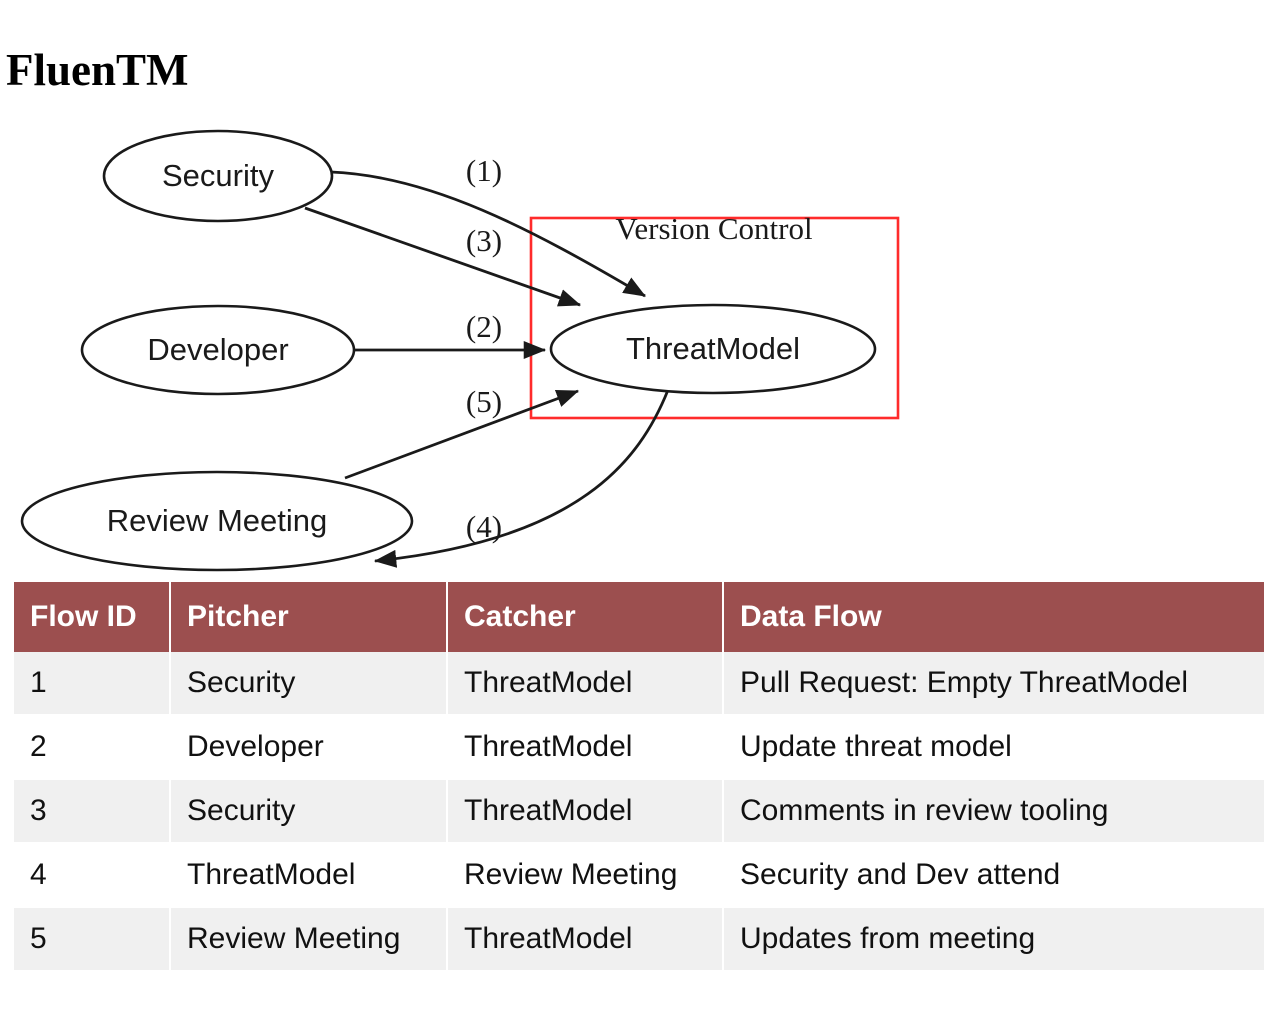 The height and width of the screenshot is (1032, 1278). Describe the element at coordinates (92, 747) in the screenshot. I see `cell-flow-id: 2` at that location.